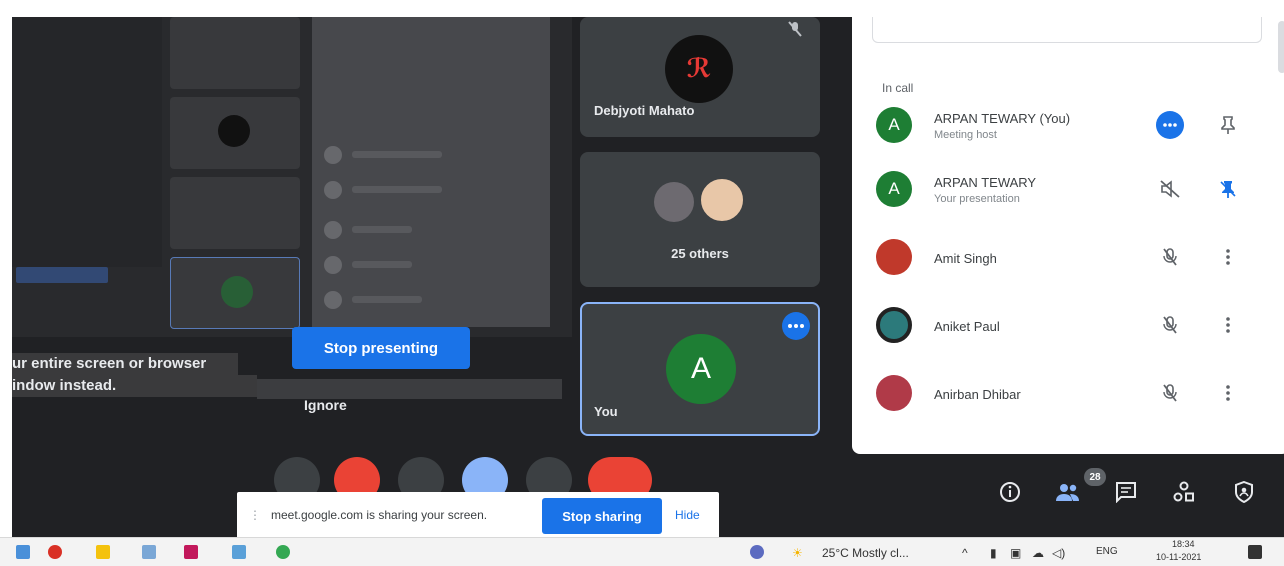 This screenshot has width=1284, height=566. What do you see at coordinates (898, 88) in the screenshot?
I see `section-label: In call` at bounding box center [898, 88].